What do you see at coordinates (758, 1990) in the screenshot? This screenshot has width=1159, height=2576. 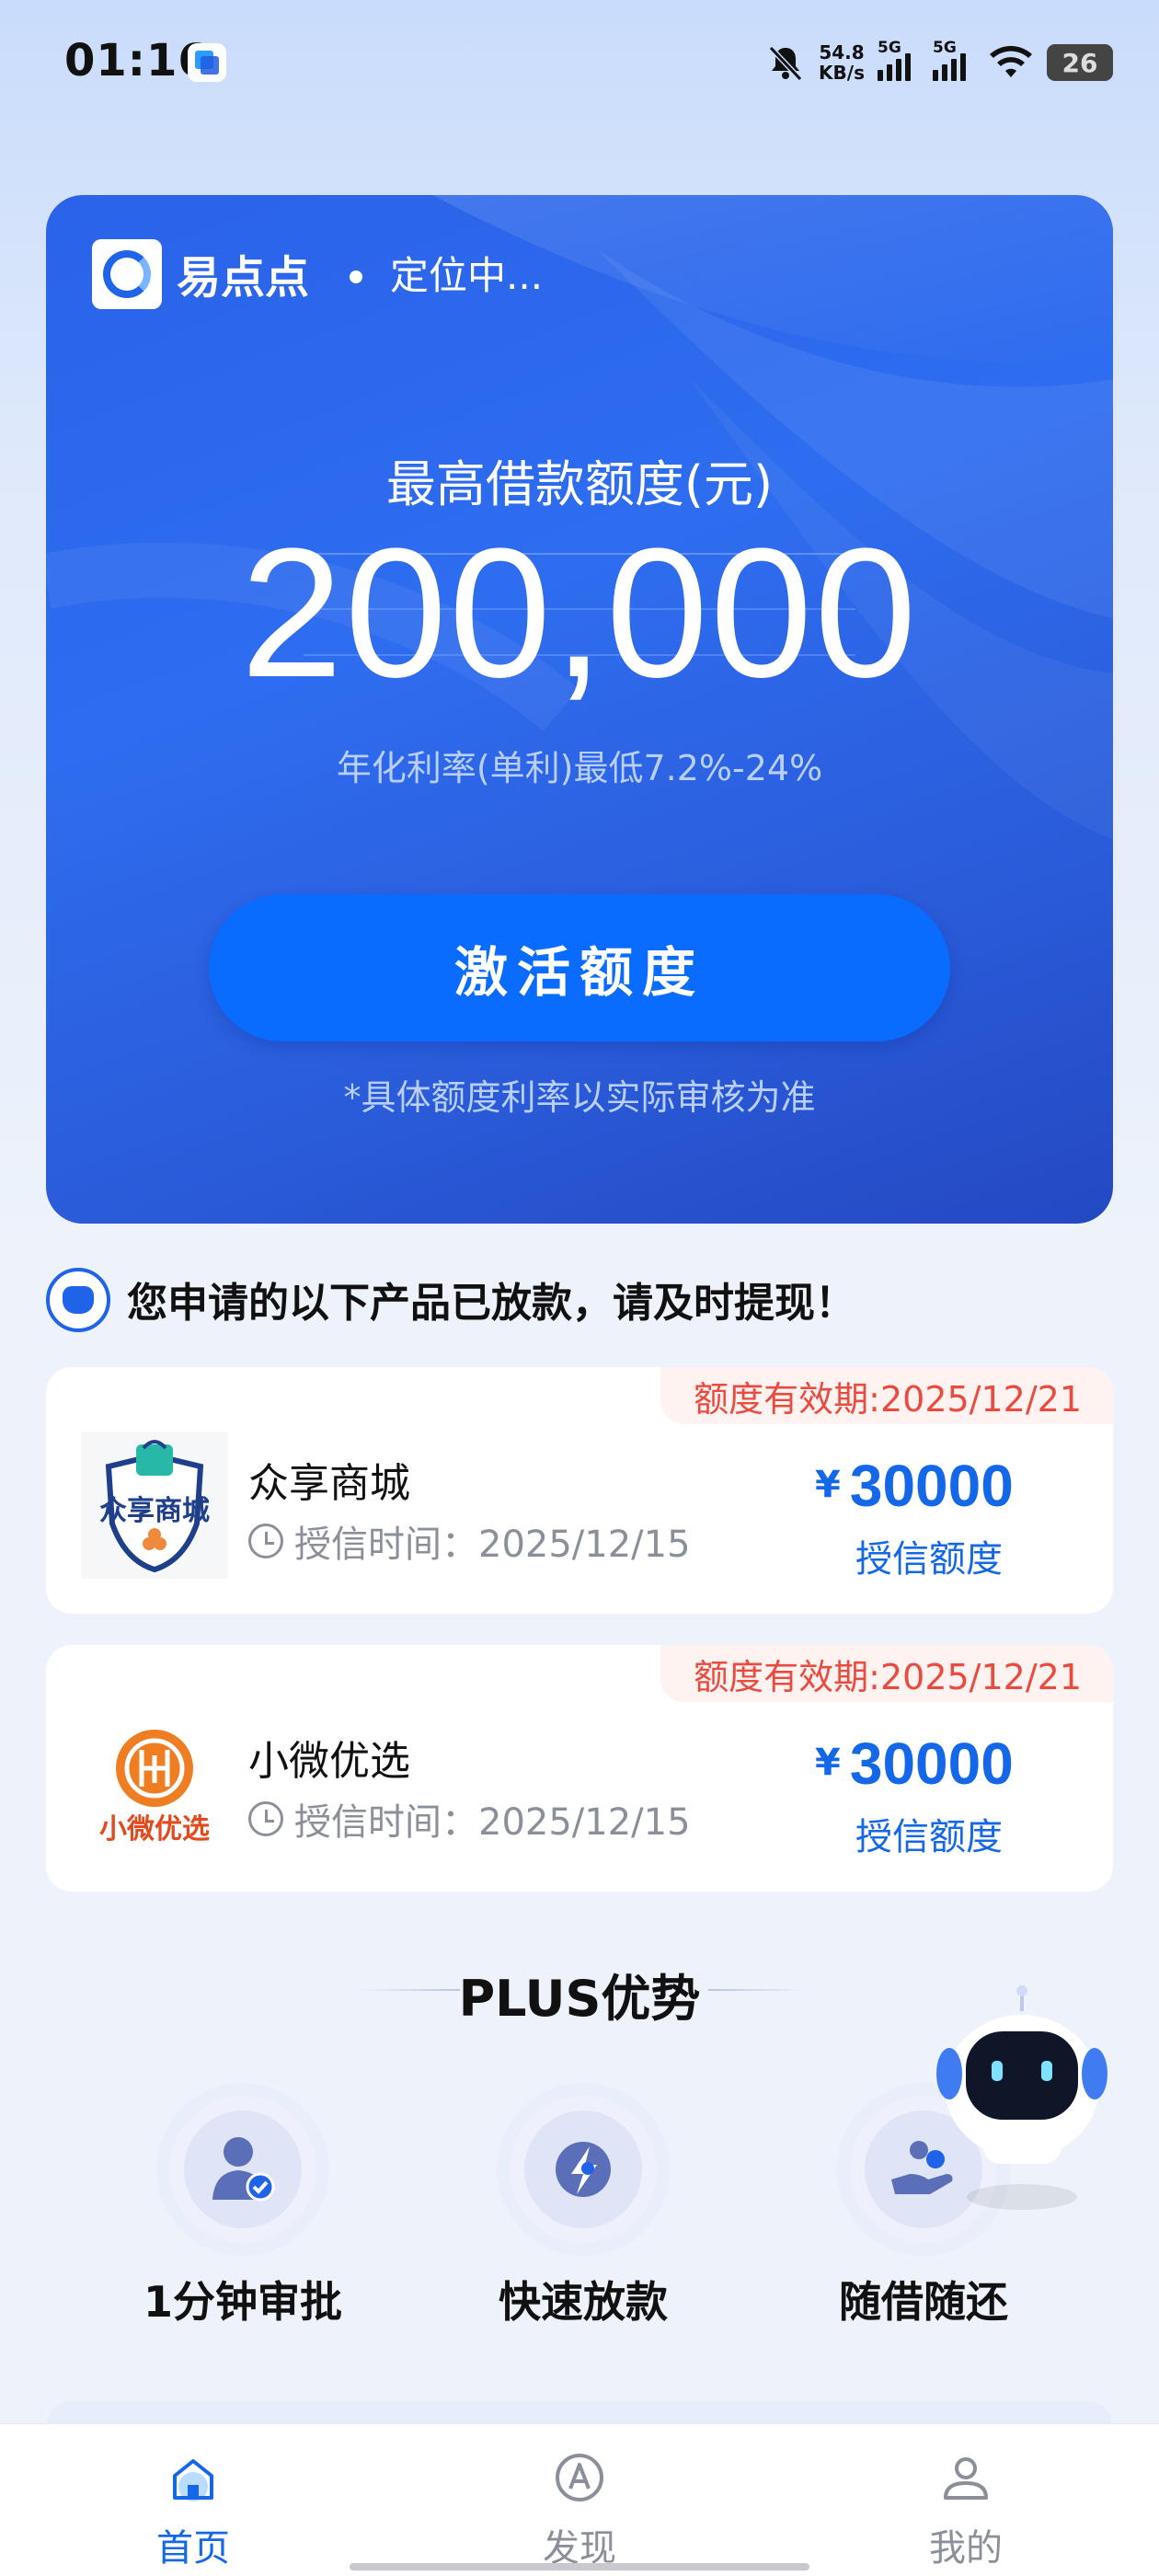 I see `title-divider-right` at bounding box center [758, 1990].